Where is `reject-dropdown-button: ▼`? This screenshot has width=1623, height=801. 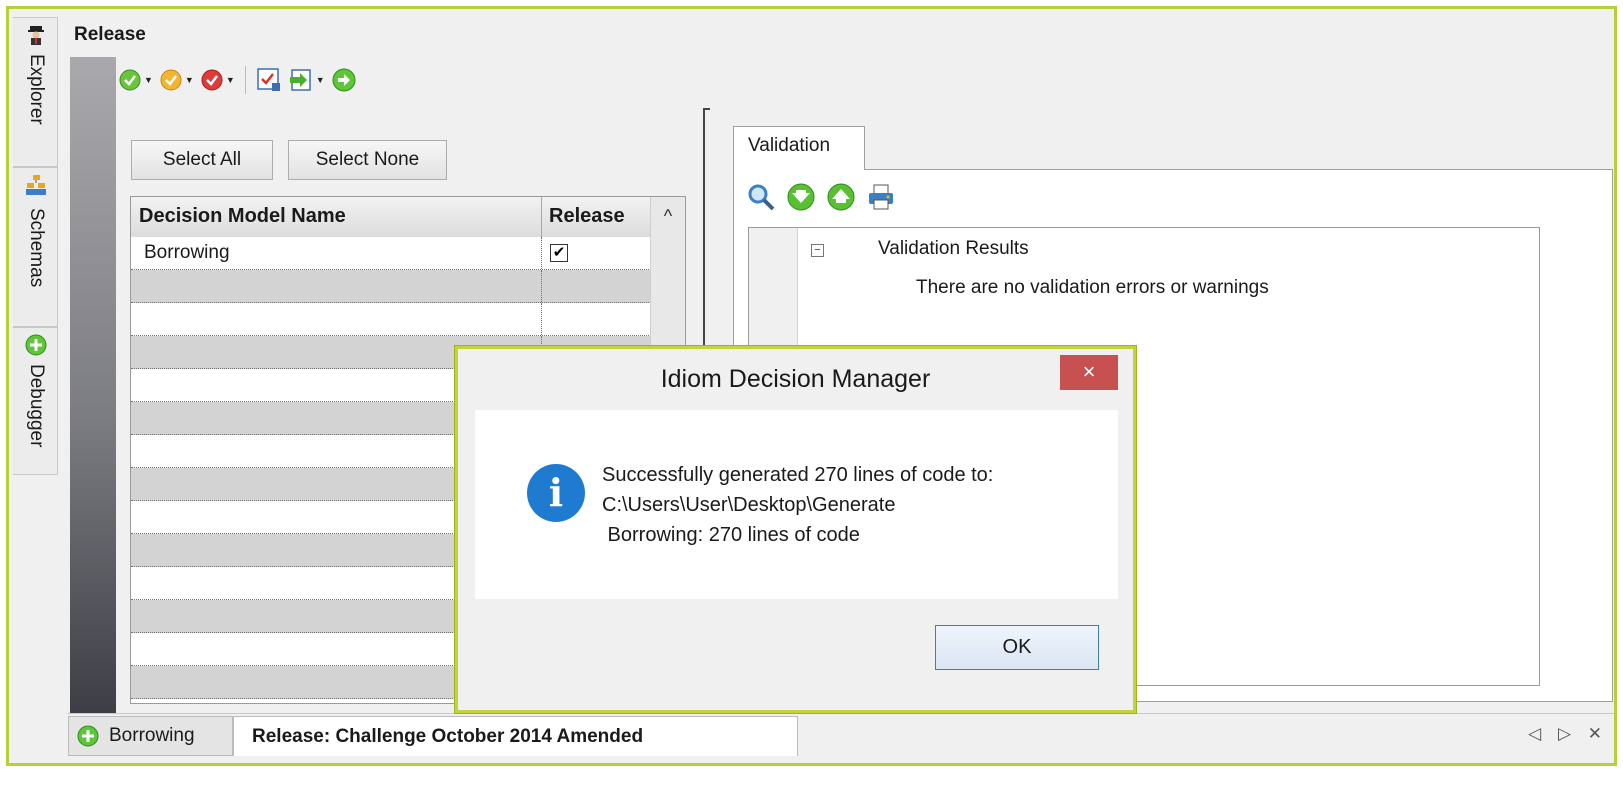
reject-dropdown-button: ▼ is located at coordinates (217, 80).